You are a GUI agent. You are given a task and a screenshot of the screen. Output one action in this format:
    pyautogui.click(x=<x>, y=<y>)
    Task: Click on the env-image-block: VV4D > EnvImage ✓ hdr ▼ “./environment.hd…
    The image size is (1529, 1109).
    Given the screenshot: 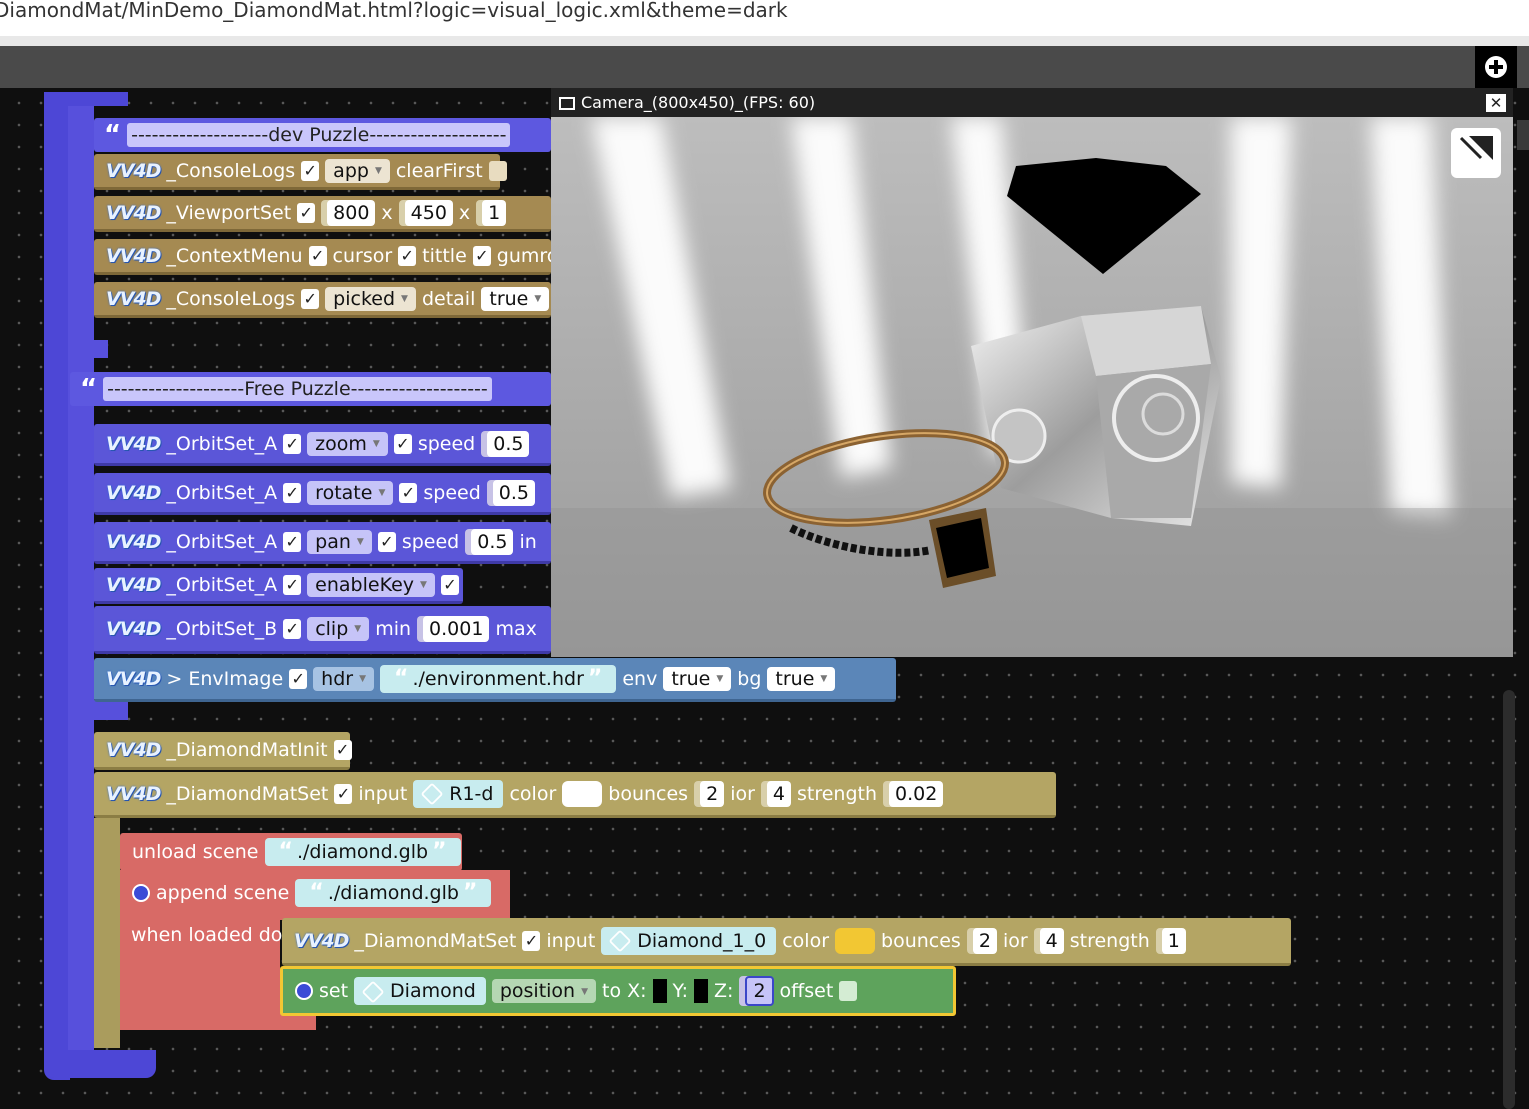 What is the action you would take?
    pyautogui.click(x=495, y=680)
    